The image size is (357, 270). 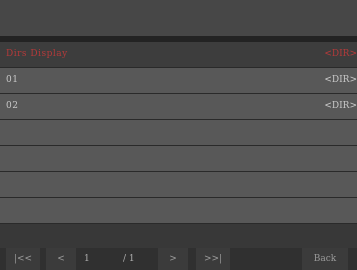 I want to click on list-item: Dirs Display <DIR>, so click(x=178, y=55).